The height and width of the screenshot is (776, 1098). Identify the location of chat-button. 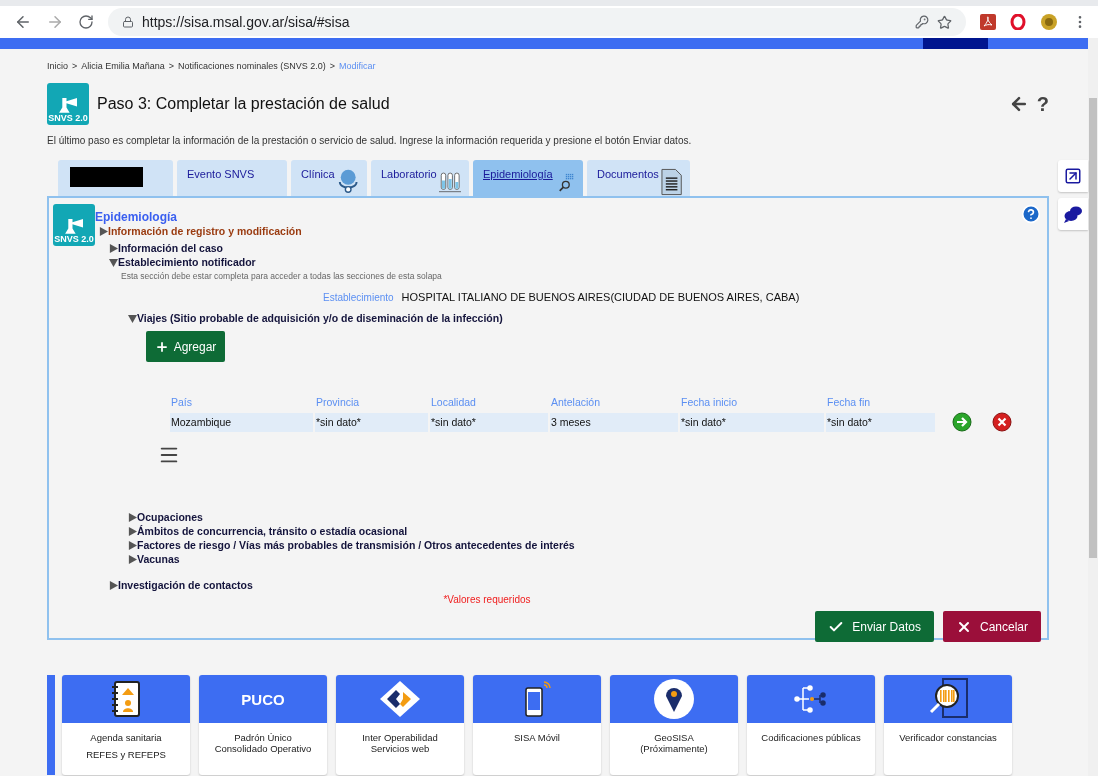
(1073, 214).